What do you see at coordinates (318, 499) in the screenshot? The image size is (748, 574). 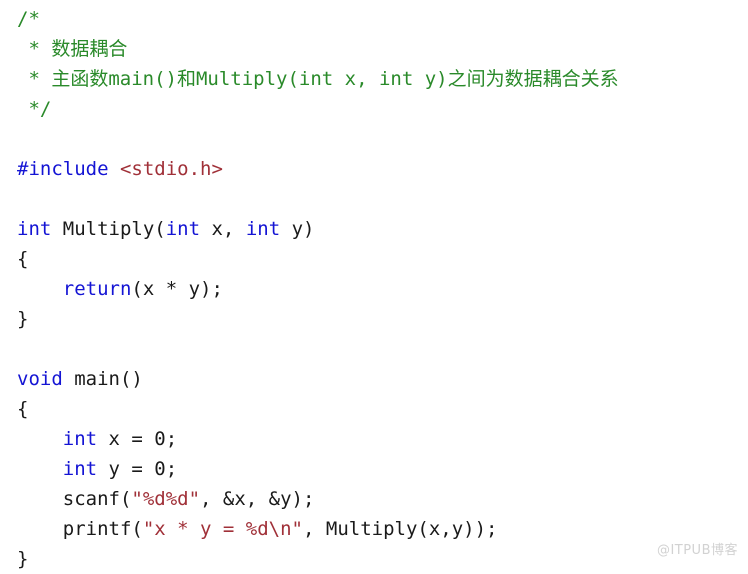 I see `code-line: scanf("%d%d", &x, &y);` at bounding box center [318, 499].